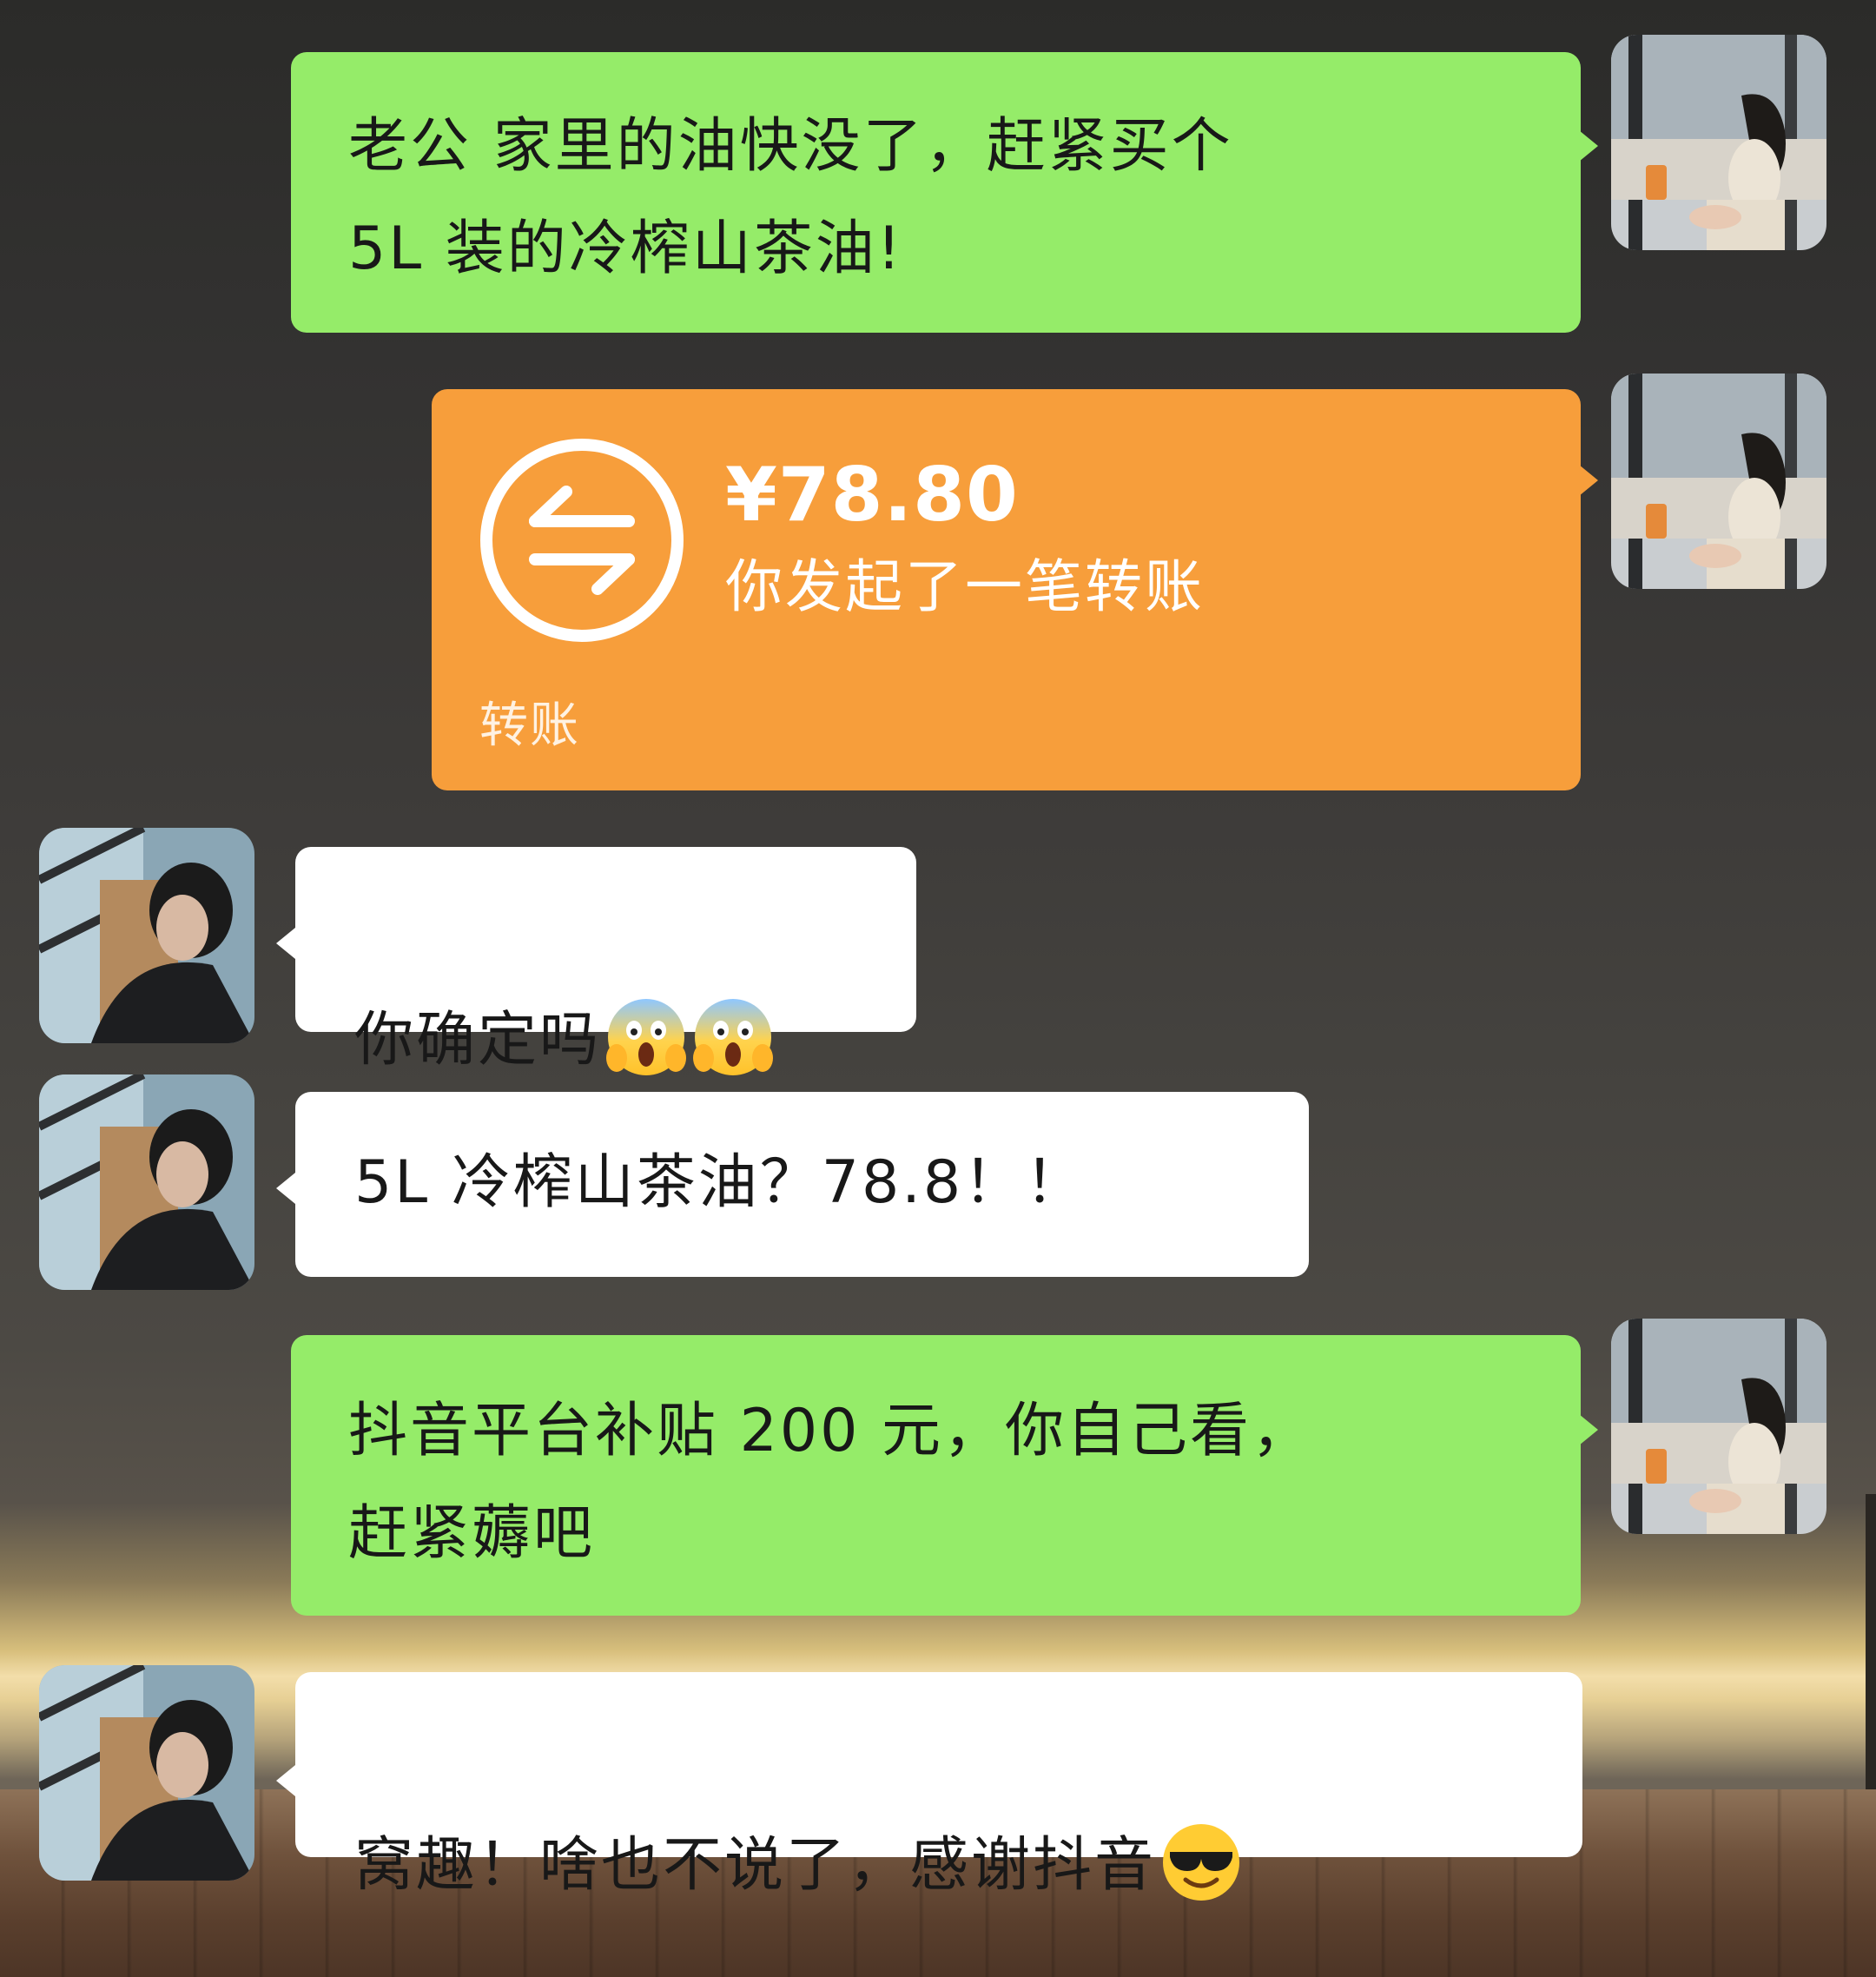  What do you see at coordinates (720, 1182) in the screenshot?
I see `message-text-4: 5L 冷榨山茶油？78.8！！` at bounding box center [720, 1182].